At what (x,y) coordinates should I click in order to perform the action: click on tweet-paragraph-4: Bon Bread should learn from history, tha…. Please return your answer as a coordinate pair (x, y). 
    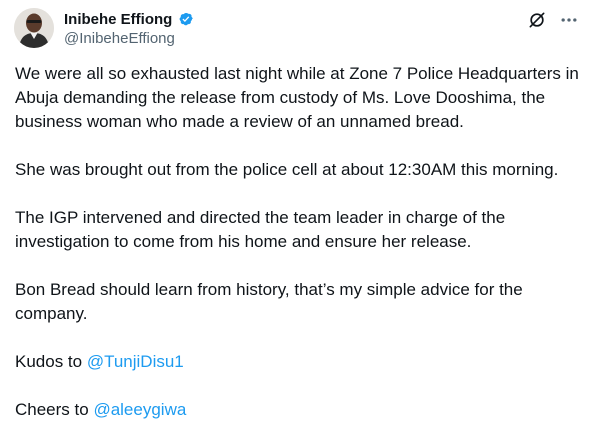
    Looking at the image, I should click on (269, 301).